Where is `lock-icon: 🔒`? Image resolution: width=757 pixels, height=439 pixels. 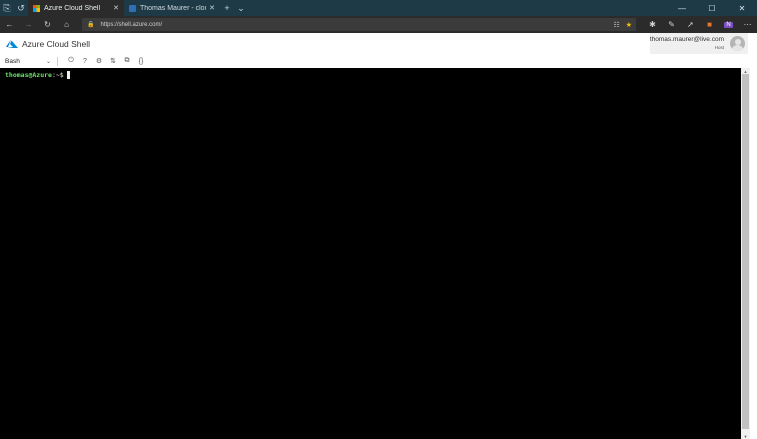
lock-icon: 🔒 is located at coordinates (91, 25).